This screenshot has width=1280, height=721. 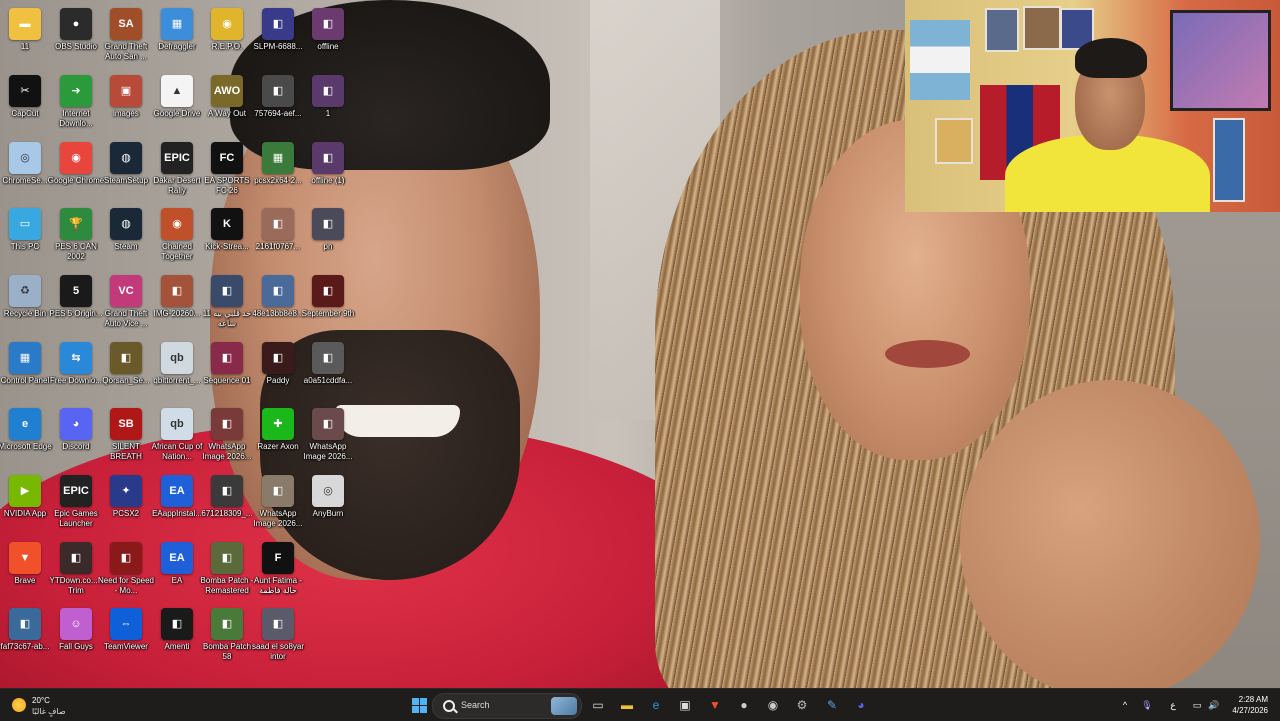 I want to click on desktop-icon: ◧ offline, so click(x=328, y=36).